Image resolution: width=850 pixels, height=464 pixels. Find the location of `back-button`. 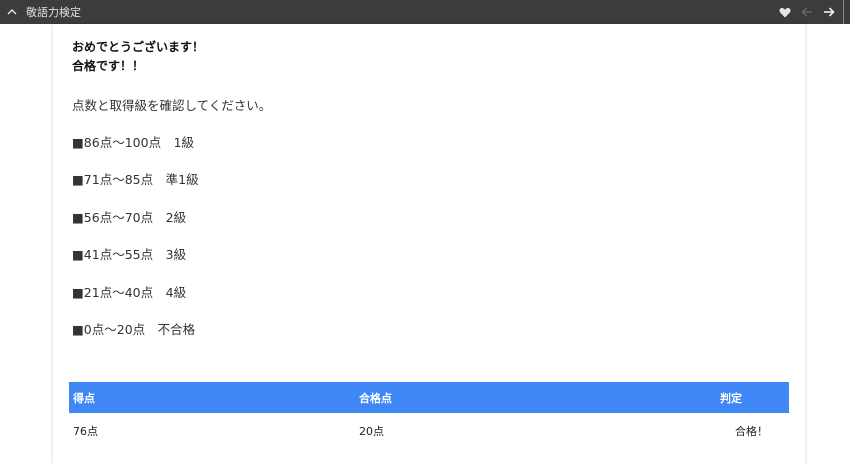

back-button is located at coordinates (807, 12).